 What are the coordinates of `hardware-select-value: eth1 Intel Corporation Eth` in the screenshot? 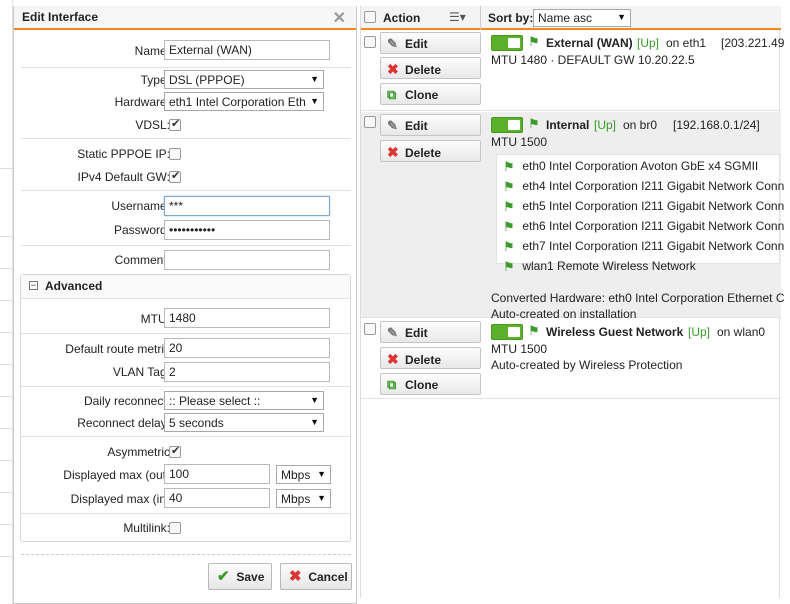 It's located at (237, 102).